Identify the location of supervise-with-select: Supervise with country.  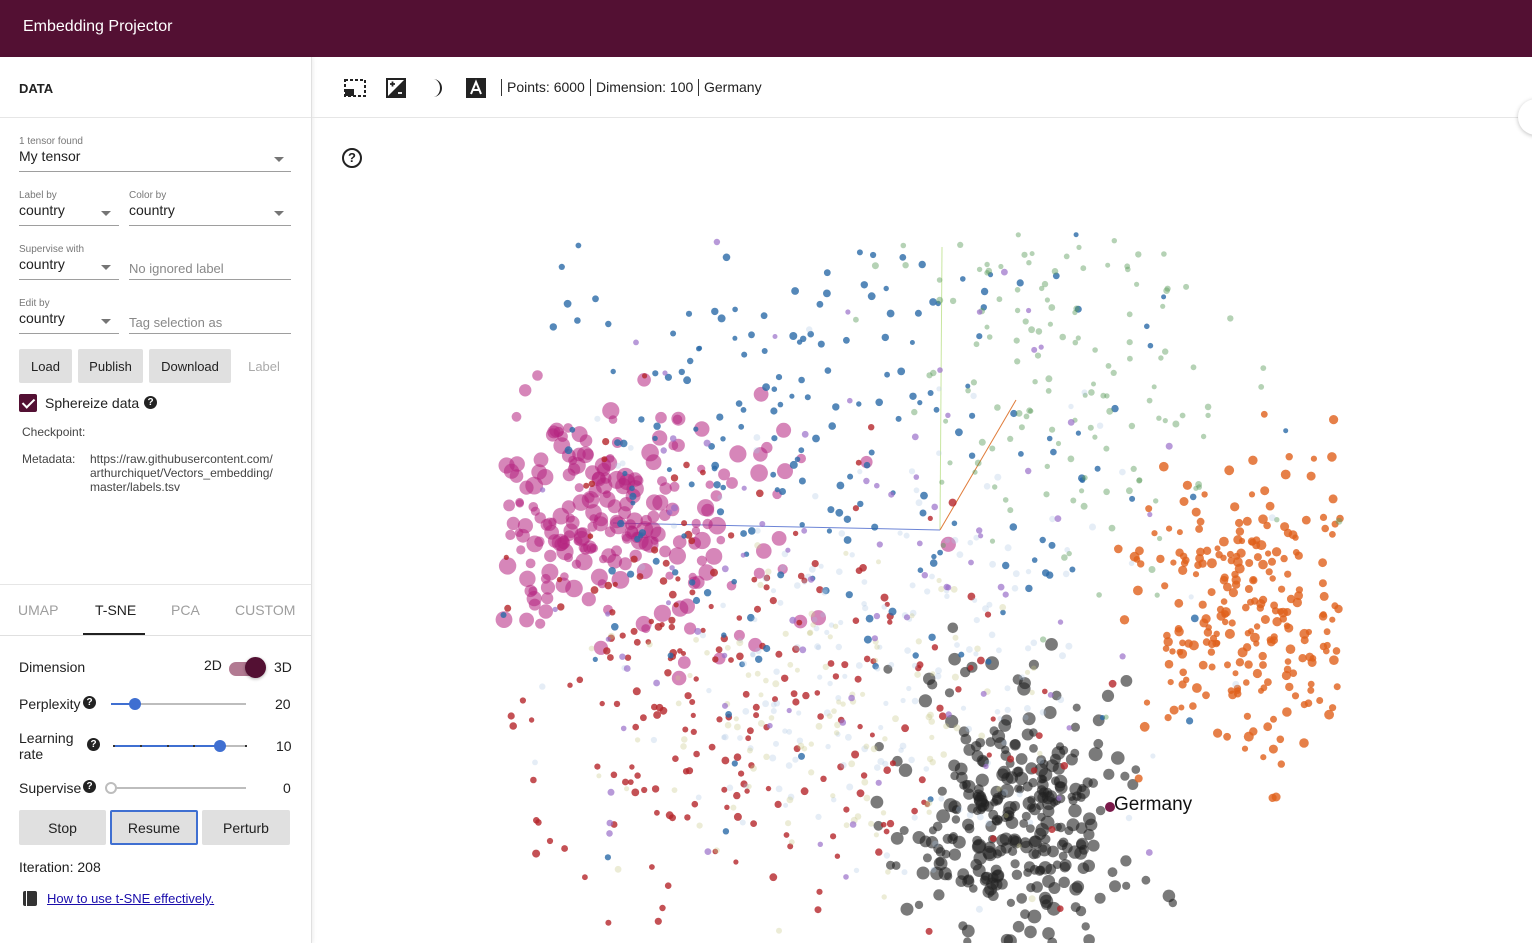
(69, 262).